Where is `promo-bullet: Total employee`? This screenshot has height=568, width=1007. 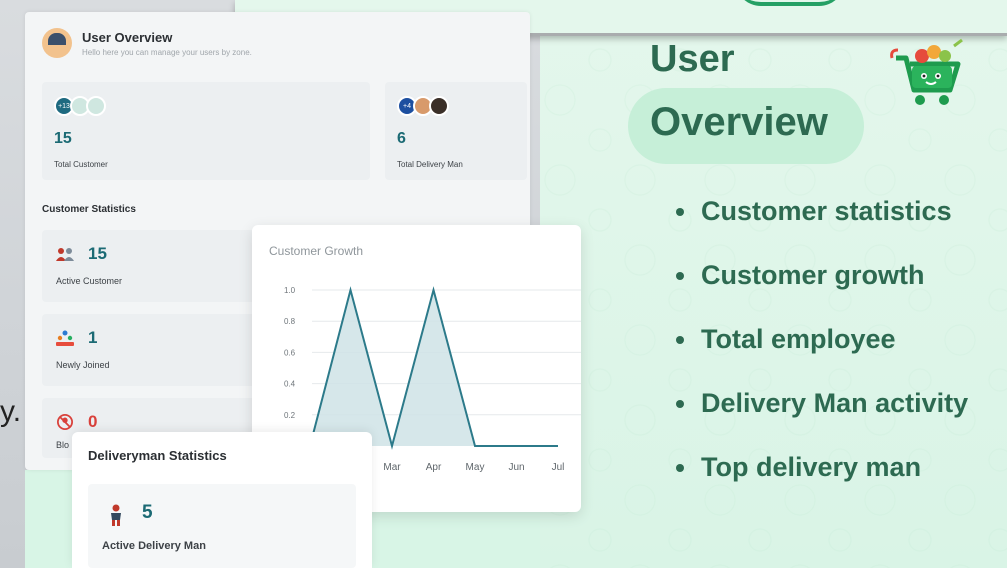 promo-bullet: Total employee is located at coordinates (822, 356).